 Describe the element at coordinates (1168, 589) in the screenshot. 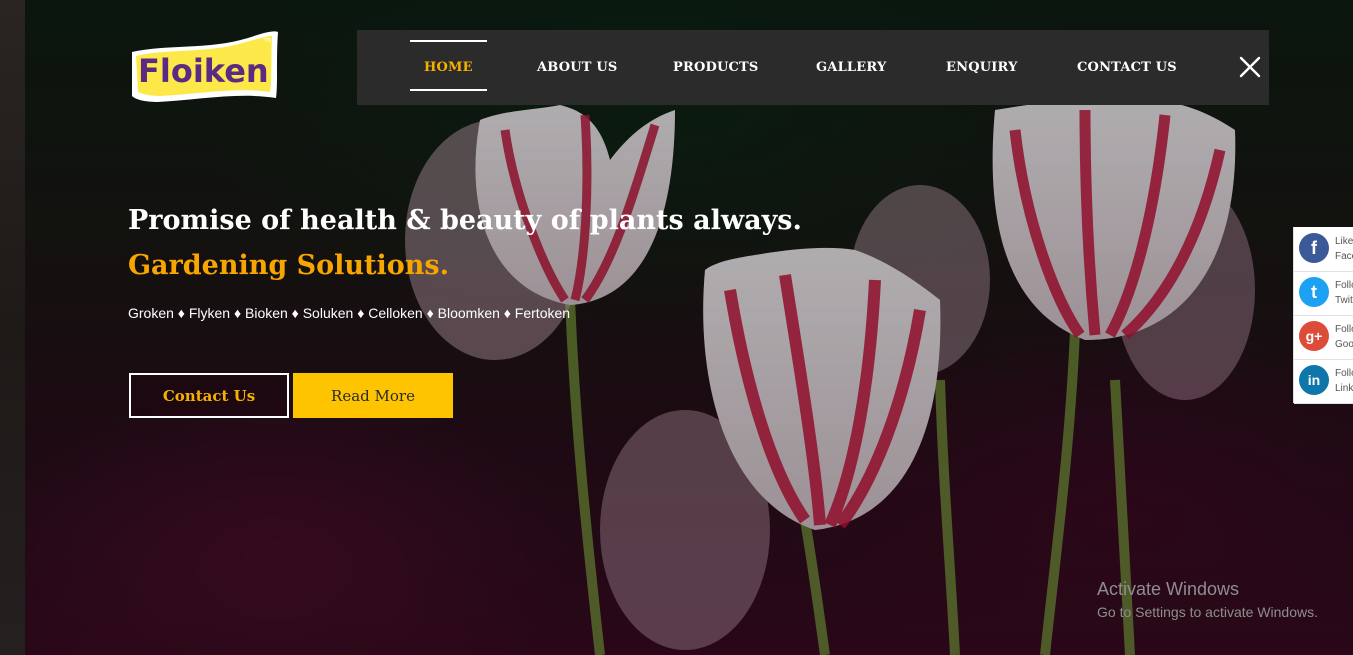

I see `watermark-title: Activate Windows` at that location.